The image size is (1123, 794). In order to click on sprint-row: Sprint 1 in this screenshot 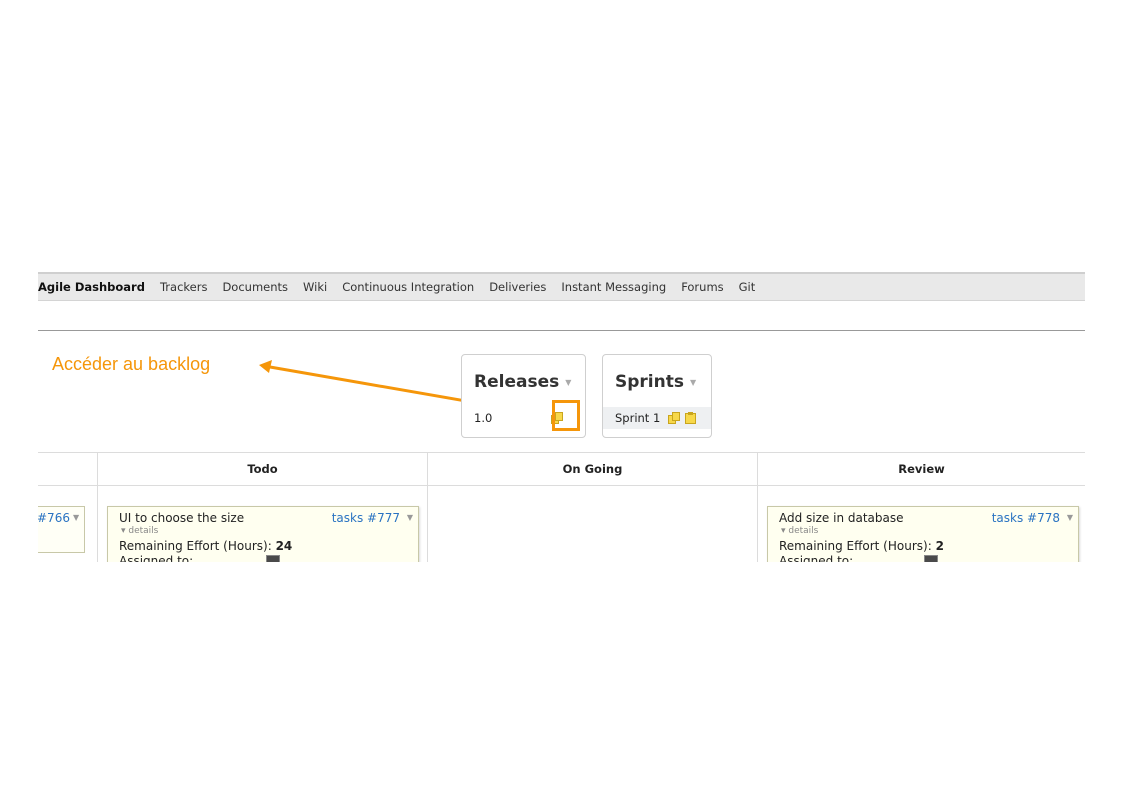, I will do `click(657, 418)`.